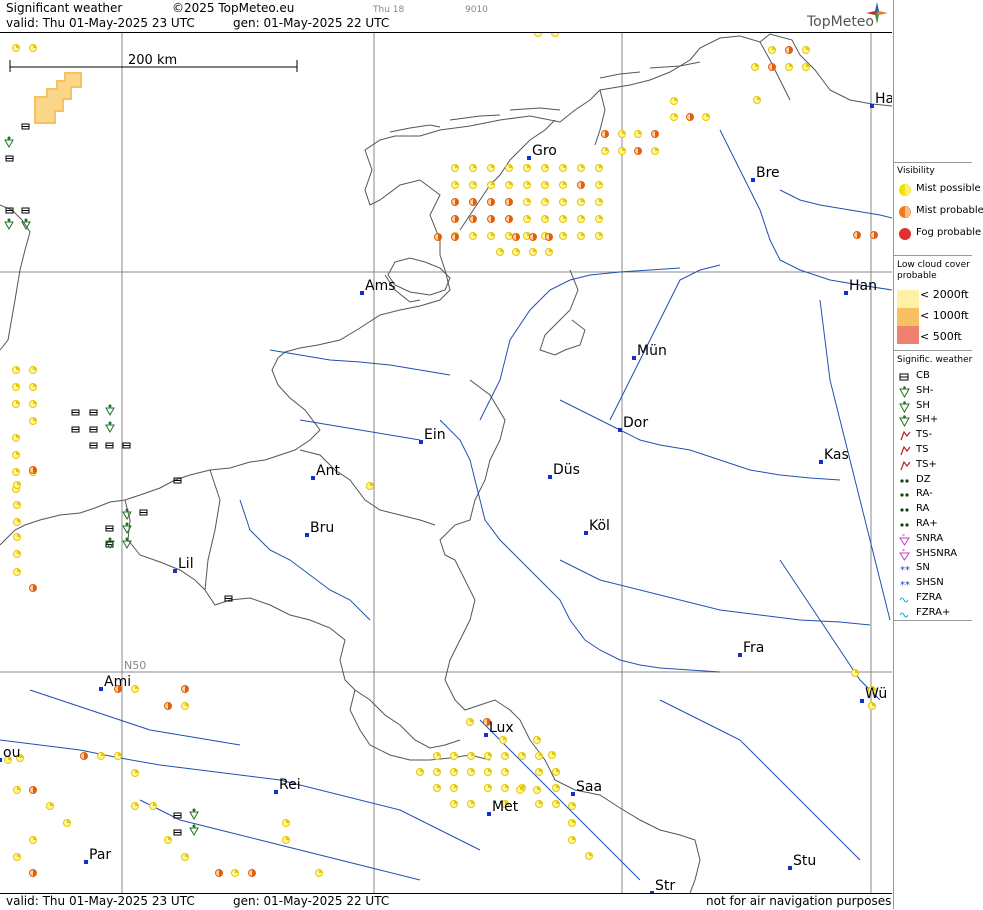 The height and width of the screenshot is (910, 983). I want to click on city-ant: Ant, so click(325, 471).